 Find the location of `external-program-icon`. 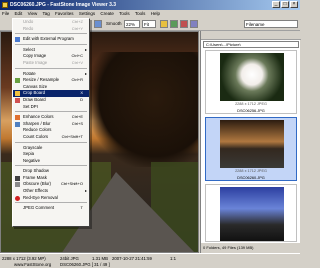

external-program-icon is located at coordinates (17, 40).